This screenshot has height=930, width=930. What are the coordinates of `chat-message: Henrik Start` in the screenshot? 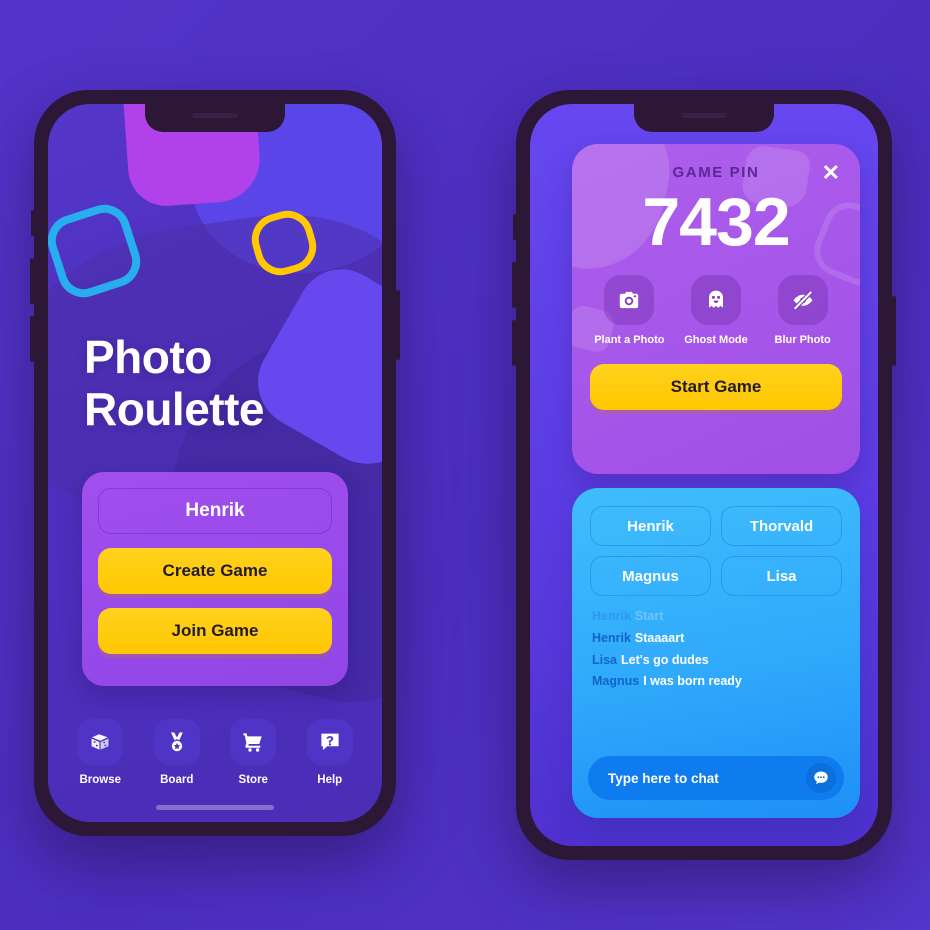 It's located at (716, 616).